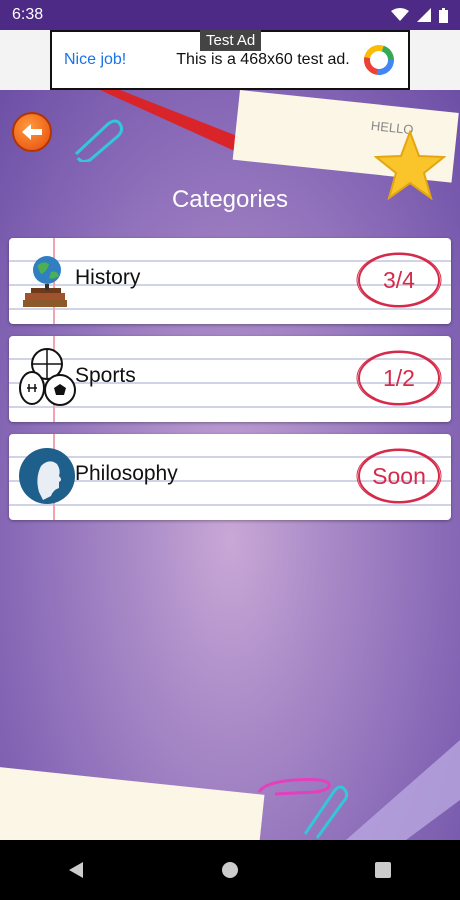  Describe the element at coordinates (399, 279) in the screenshot. I see `progress-text: 3/4` at that location.